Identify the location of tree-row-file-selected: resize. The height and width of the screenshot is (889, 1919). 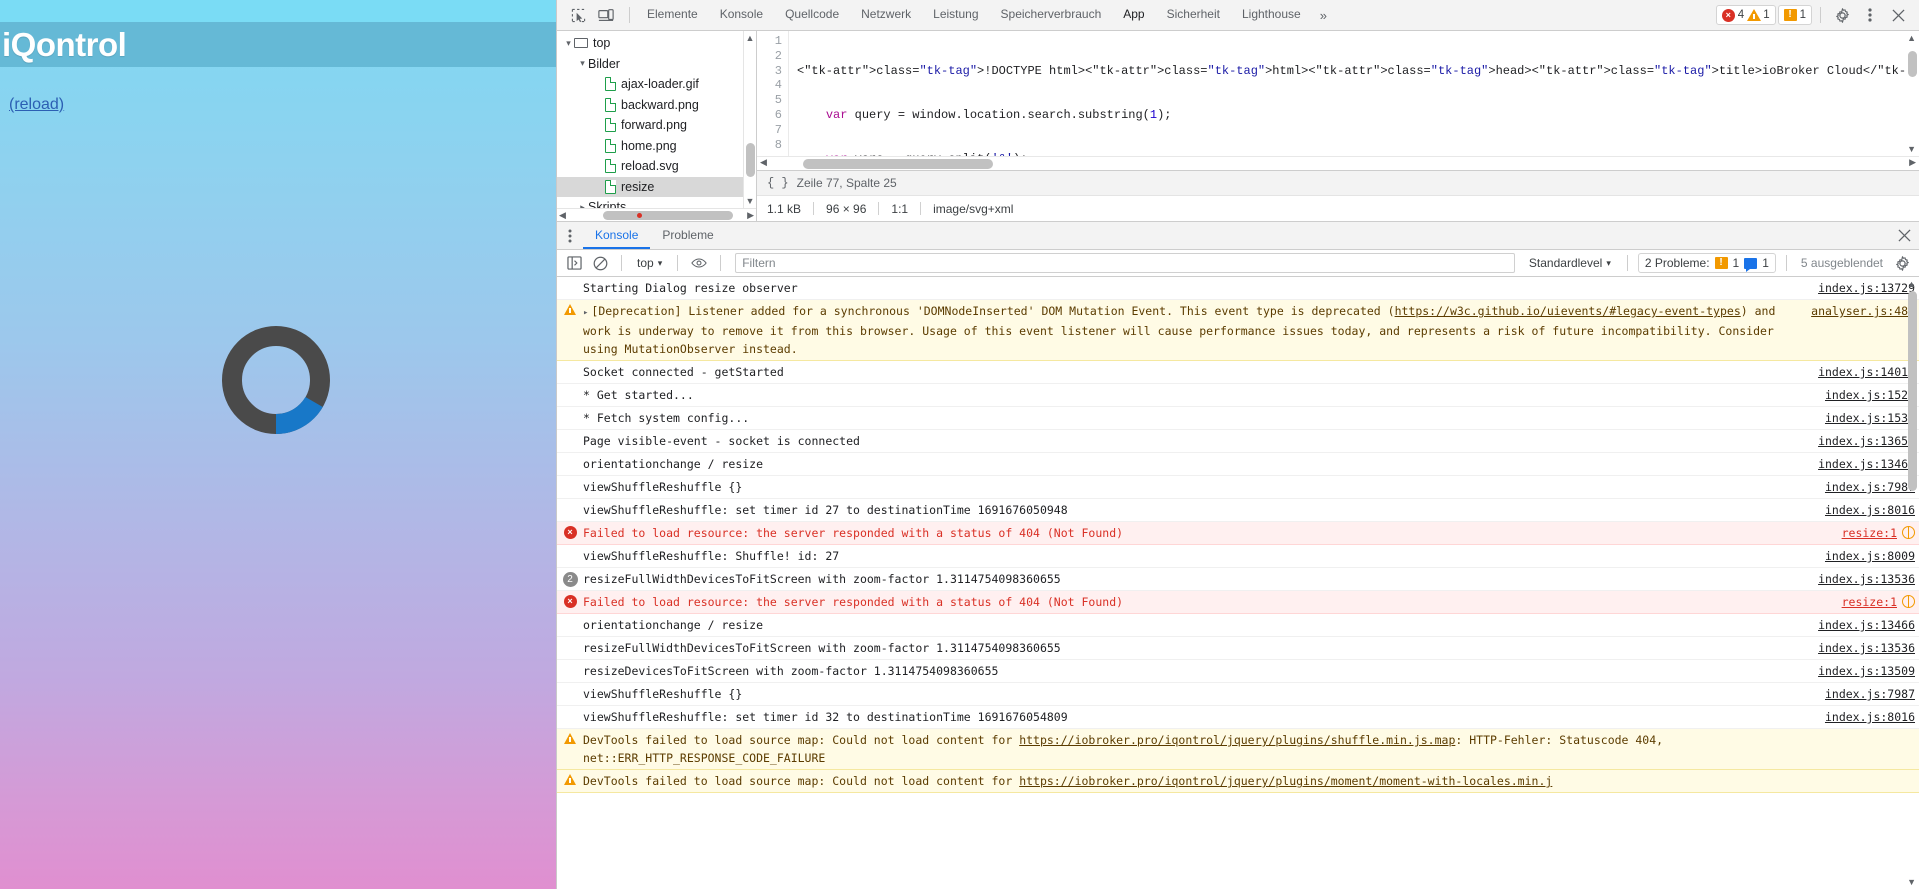
(656, 186).